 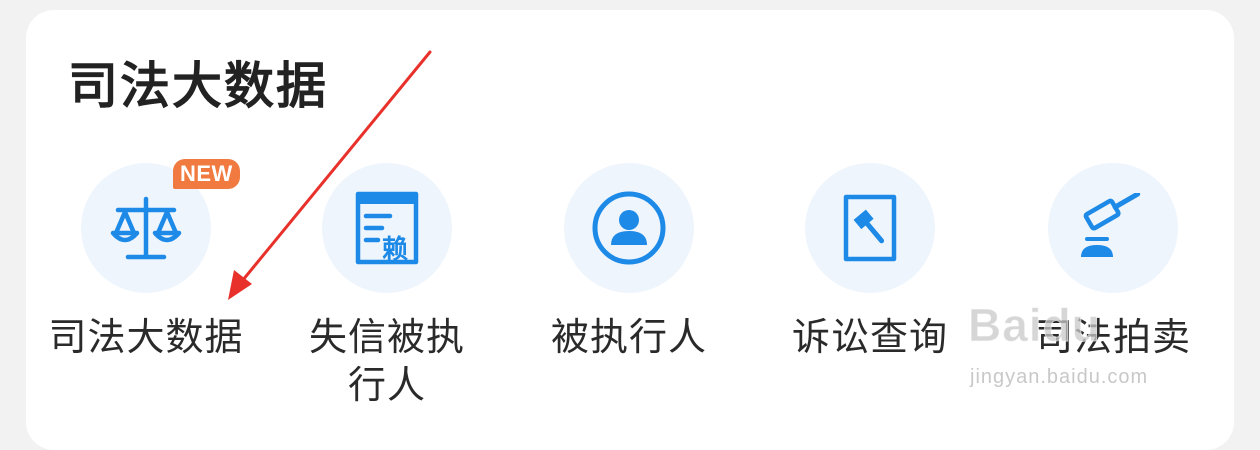 What do you see at coordinates (395, 250) in the screenshot?
I see `dishonest-glyph: 赖` at bounding box center [395, 250].